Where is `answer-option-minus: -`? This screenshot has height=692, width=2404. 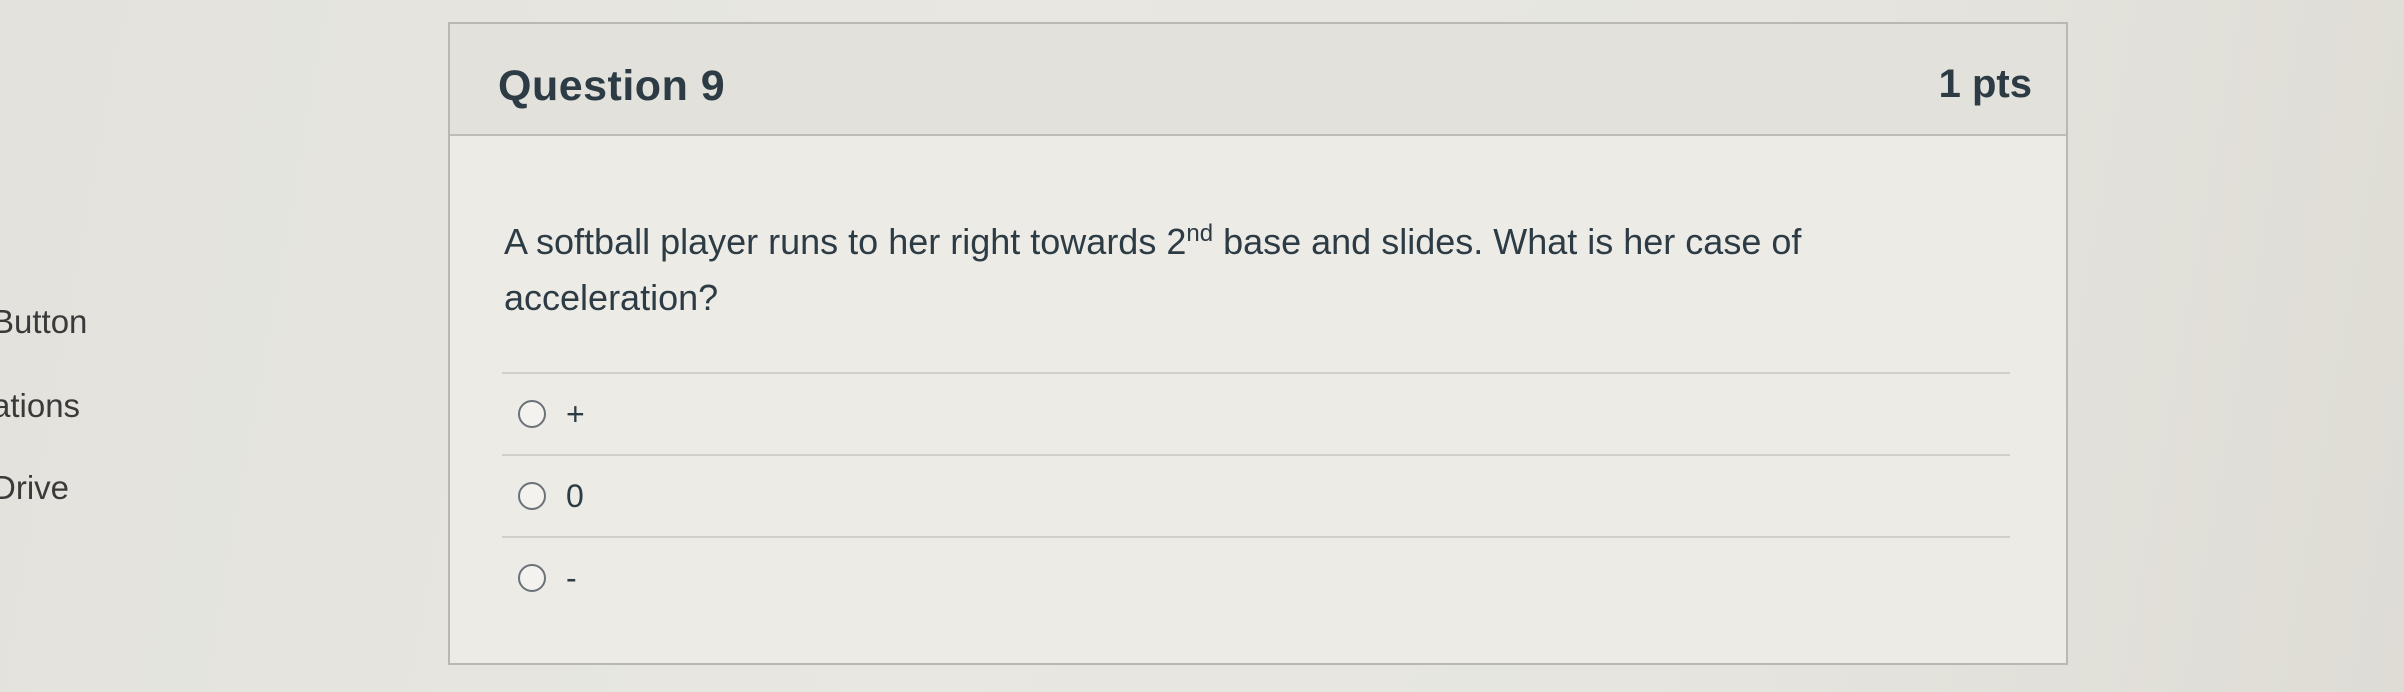
answer-option-minus: - is located at coordinates (1256, 578).